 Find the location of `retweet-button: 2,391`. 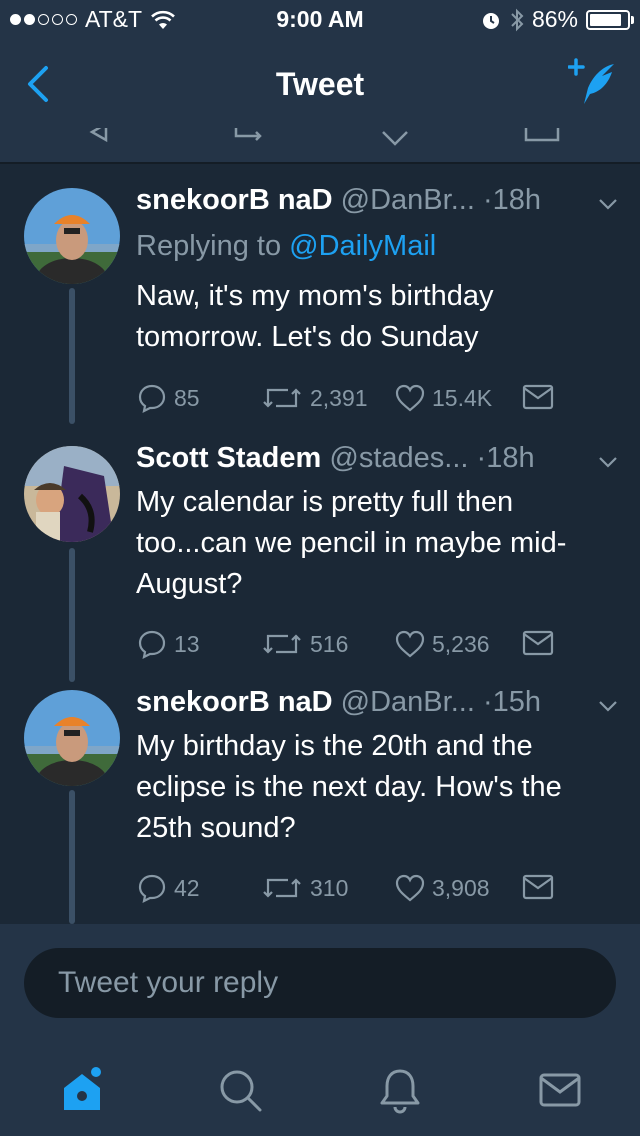

retweet-button: 2,391 is located at coordinates (314, 398).